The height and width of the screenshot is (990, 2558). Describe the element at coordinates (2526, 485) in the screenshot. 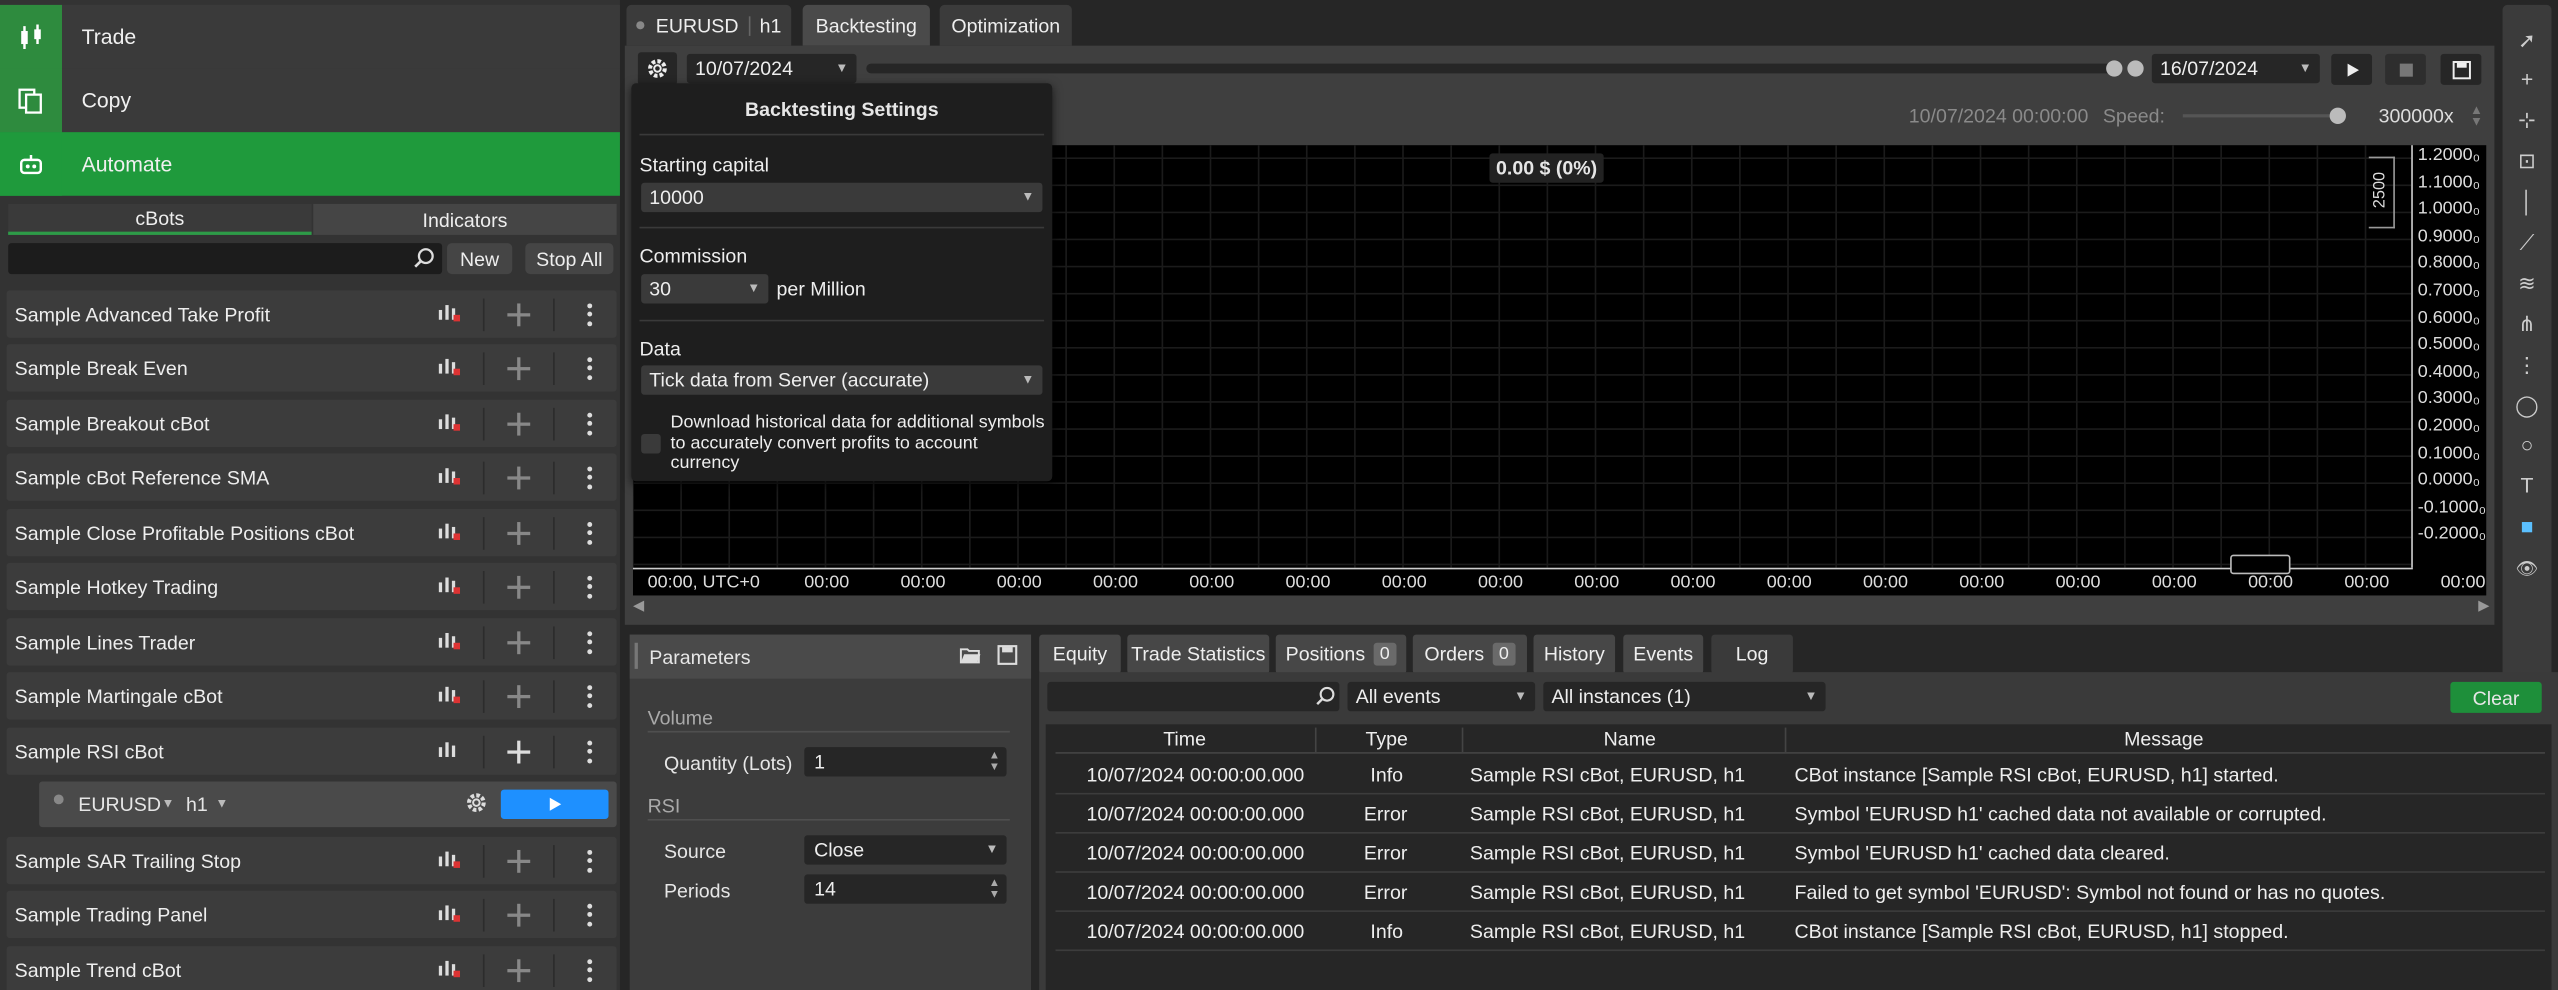

I see `text-tool-icon: T` at that location.